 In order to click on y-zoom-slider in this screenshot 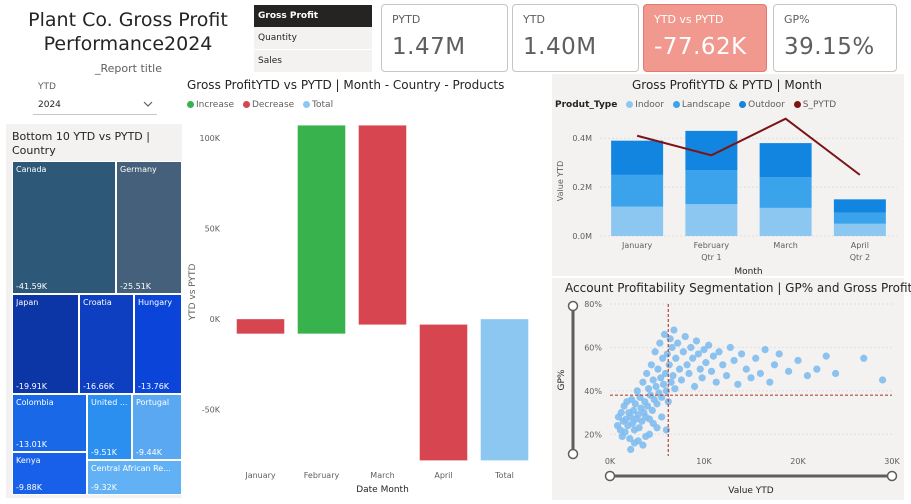, I will do `click(573, 380)`.